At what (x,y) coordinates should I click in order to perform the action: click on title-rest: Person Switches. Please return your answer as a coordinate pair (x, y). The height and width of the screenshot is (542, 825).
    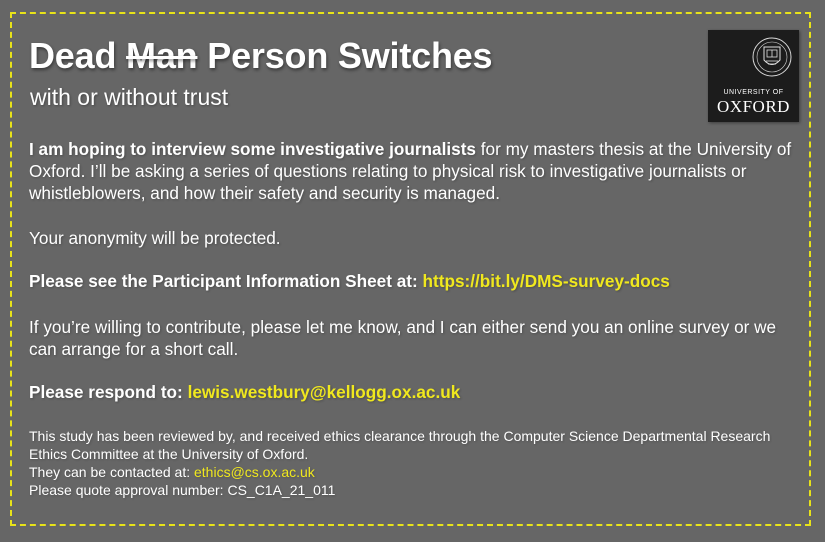
    Looking at the image, I should click on (350, 55).